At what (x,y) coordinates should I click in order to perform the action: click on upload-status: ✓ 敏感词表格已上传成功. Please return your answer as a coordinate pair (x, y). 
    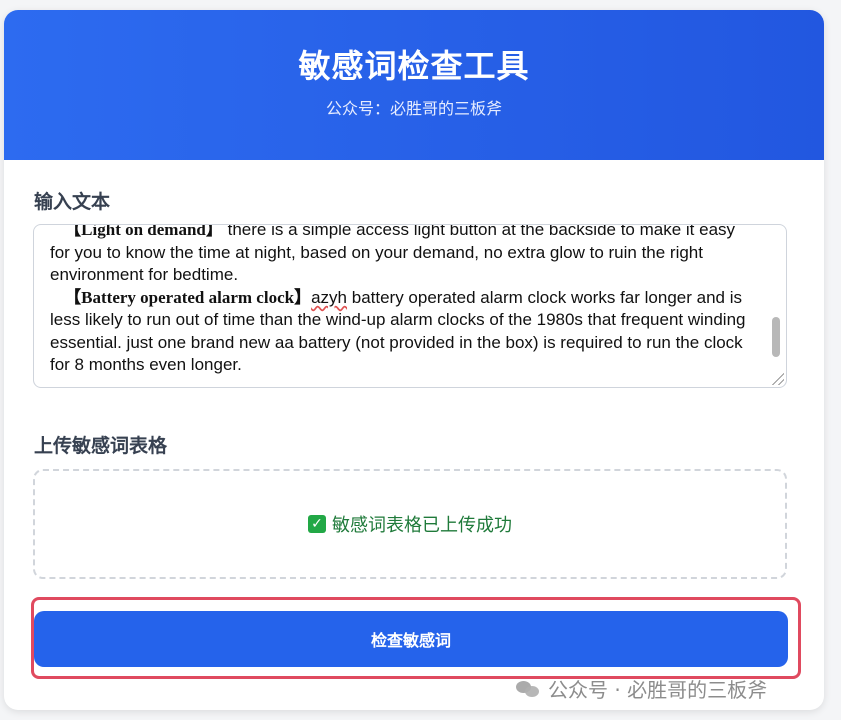
    Looking at the image, I should click on (410, 524).